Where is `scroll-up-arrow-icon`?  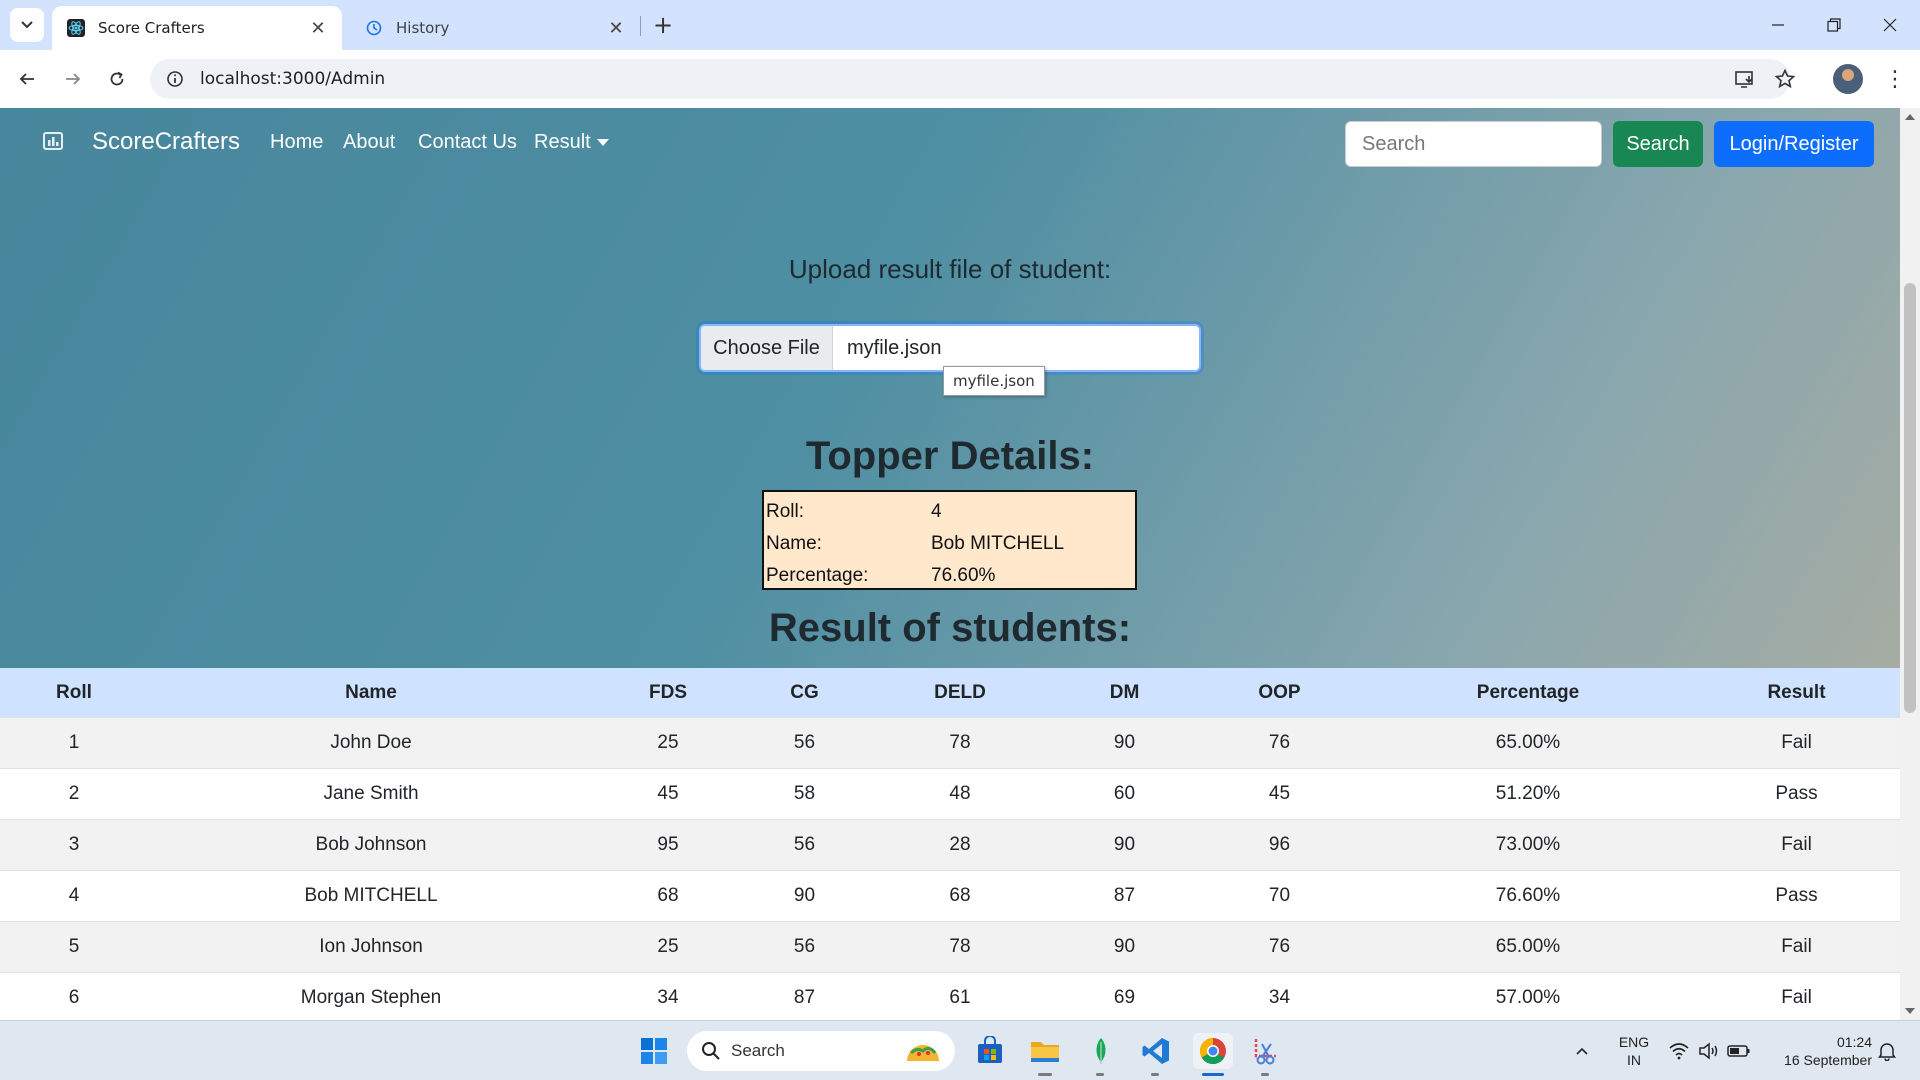
scroll-up-arrow-icon is located at coordinates (1910, 117).